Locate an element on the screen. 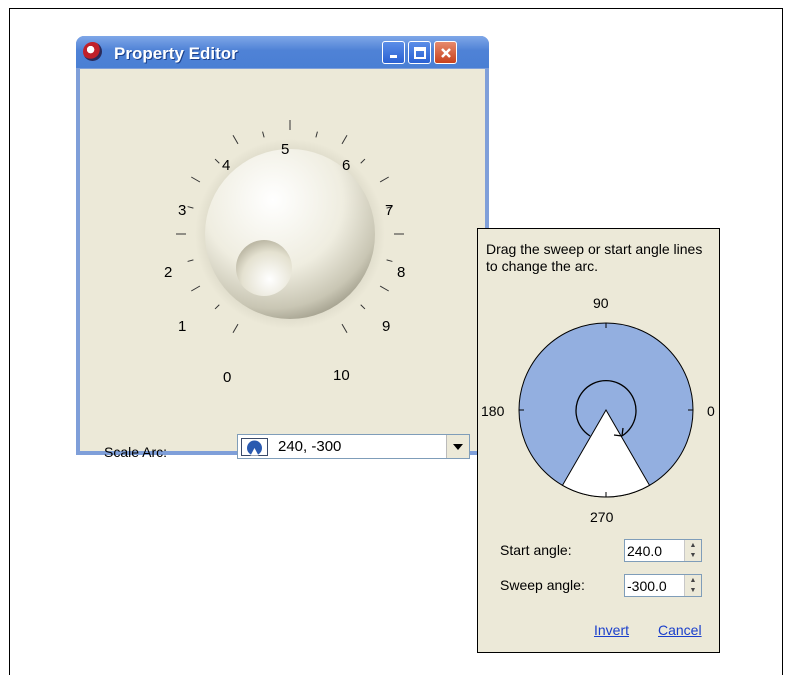 Image resolution: width=796 pixels, height=676 pixels. tick-label-8: 8 is located at coordinates (401, 272).